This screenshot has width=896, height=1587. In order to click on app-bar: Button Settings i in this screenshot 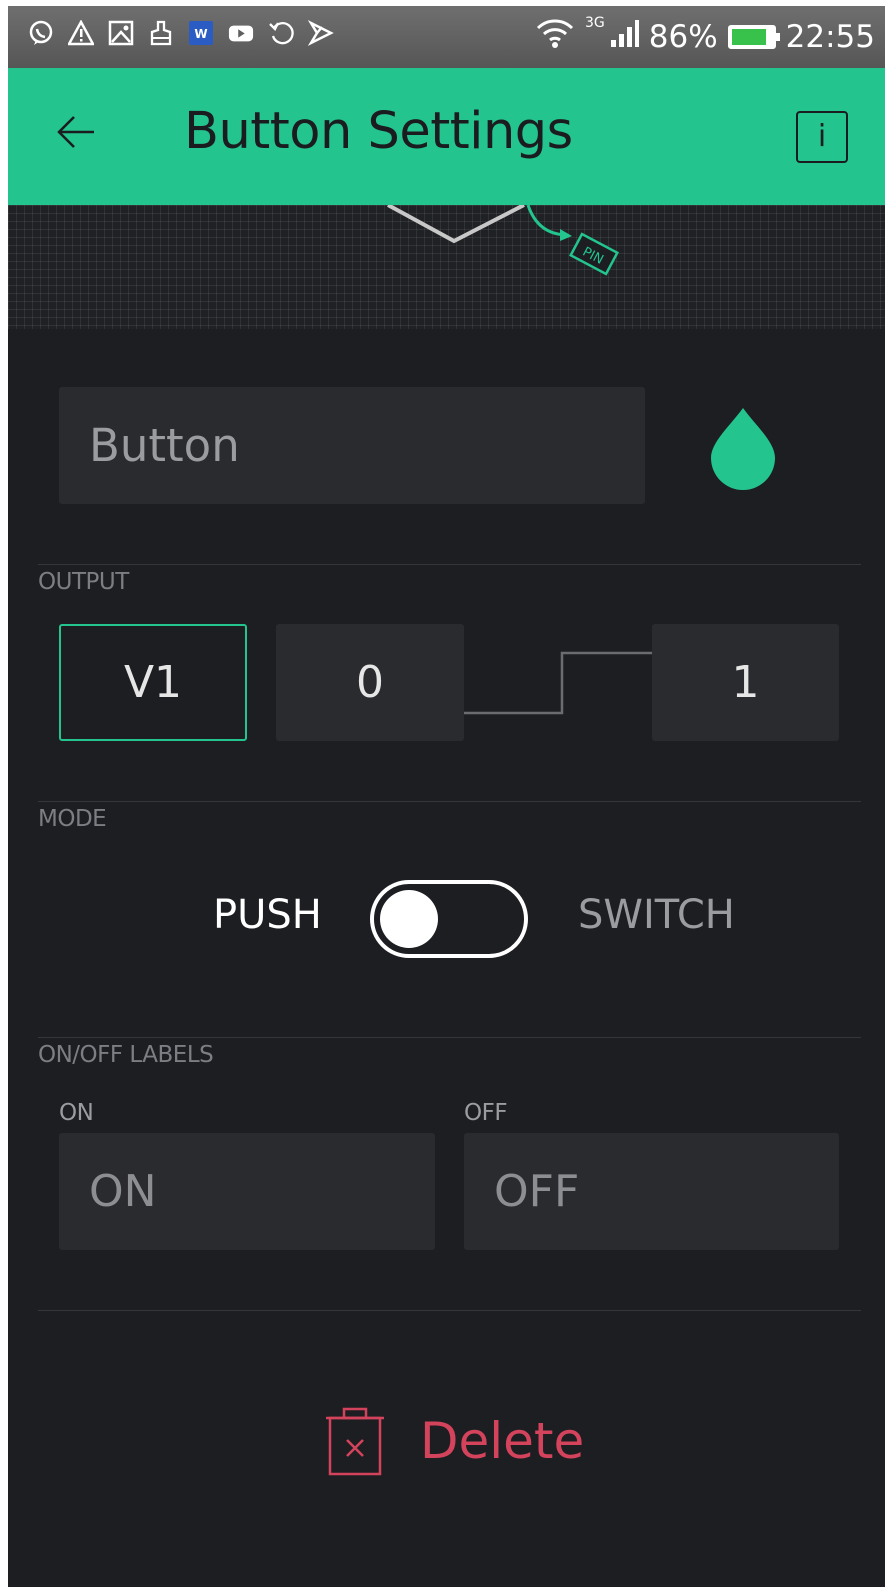, I will do `click(446, 136)`.